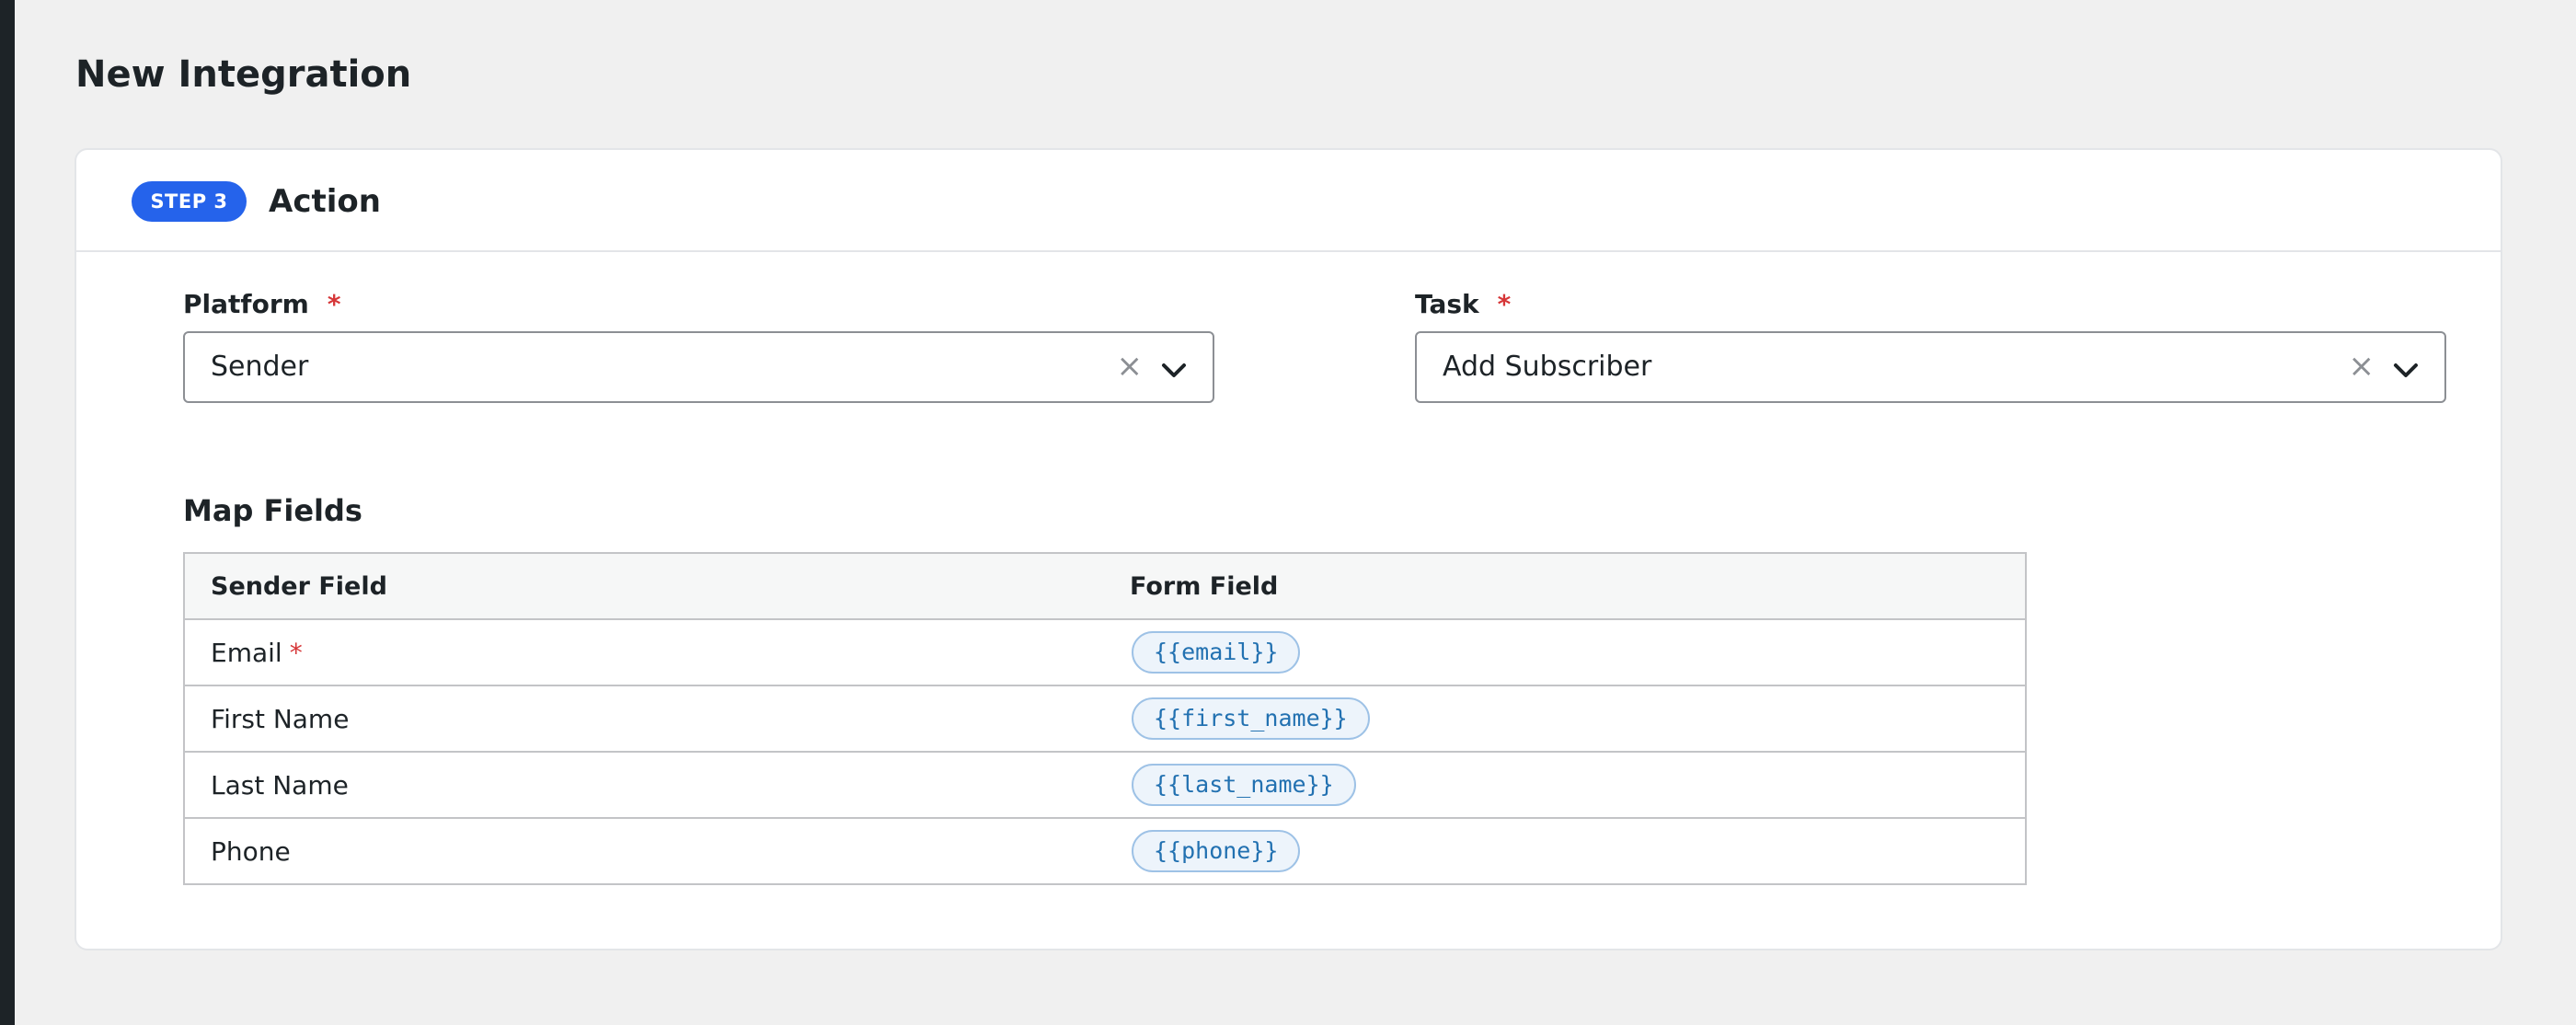 This screenshot has height=1025, width=2576. What do you see at coordinates (246, 653) in the screenshot?
I see `sender-field-name: Email` at bounding box center [246, 653].